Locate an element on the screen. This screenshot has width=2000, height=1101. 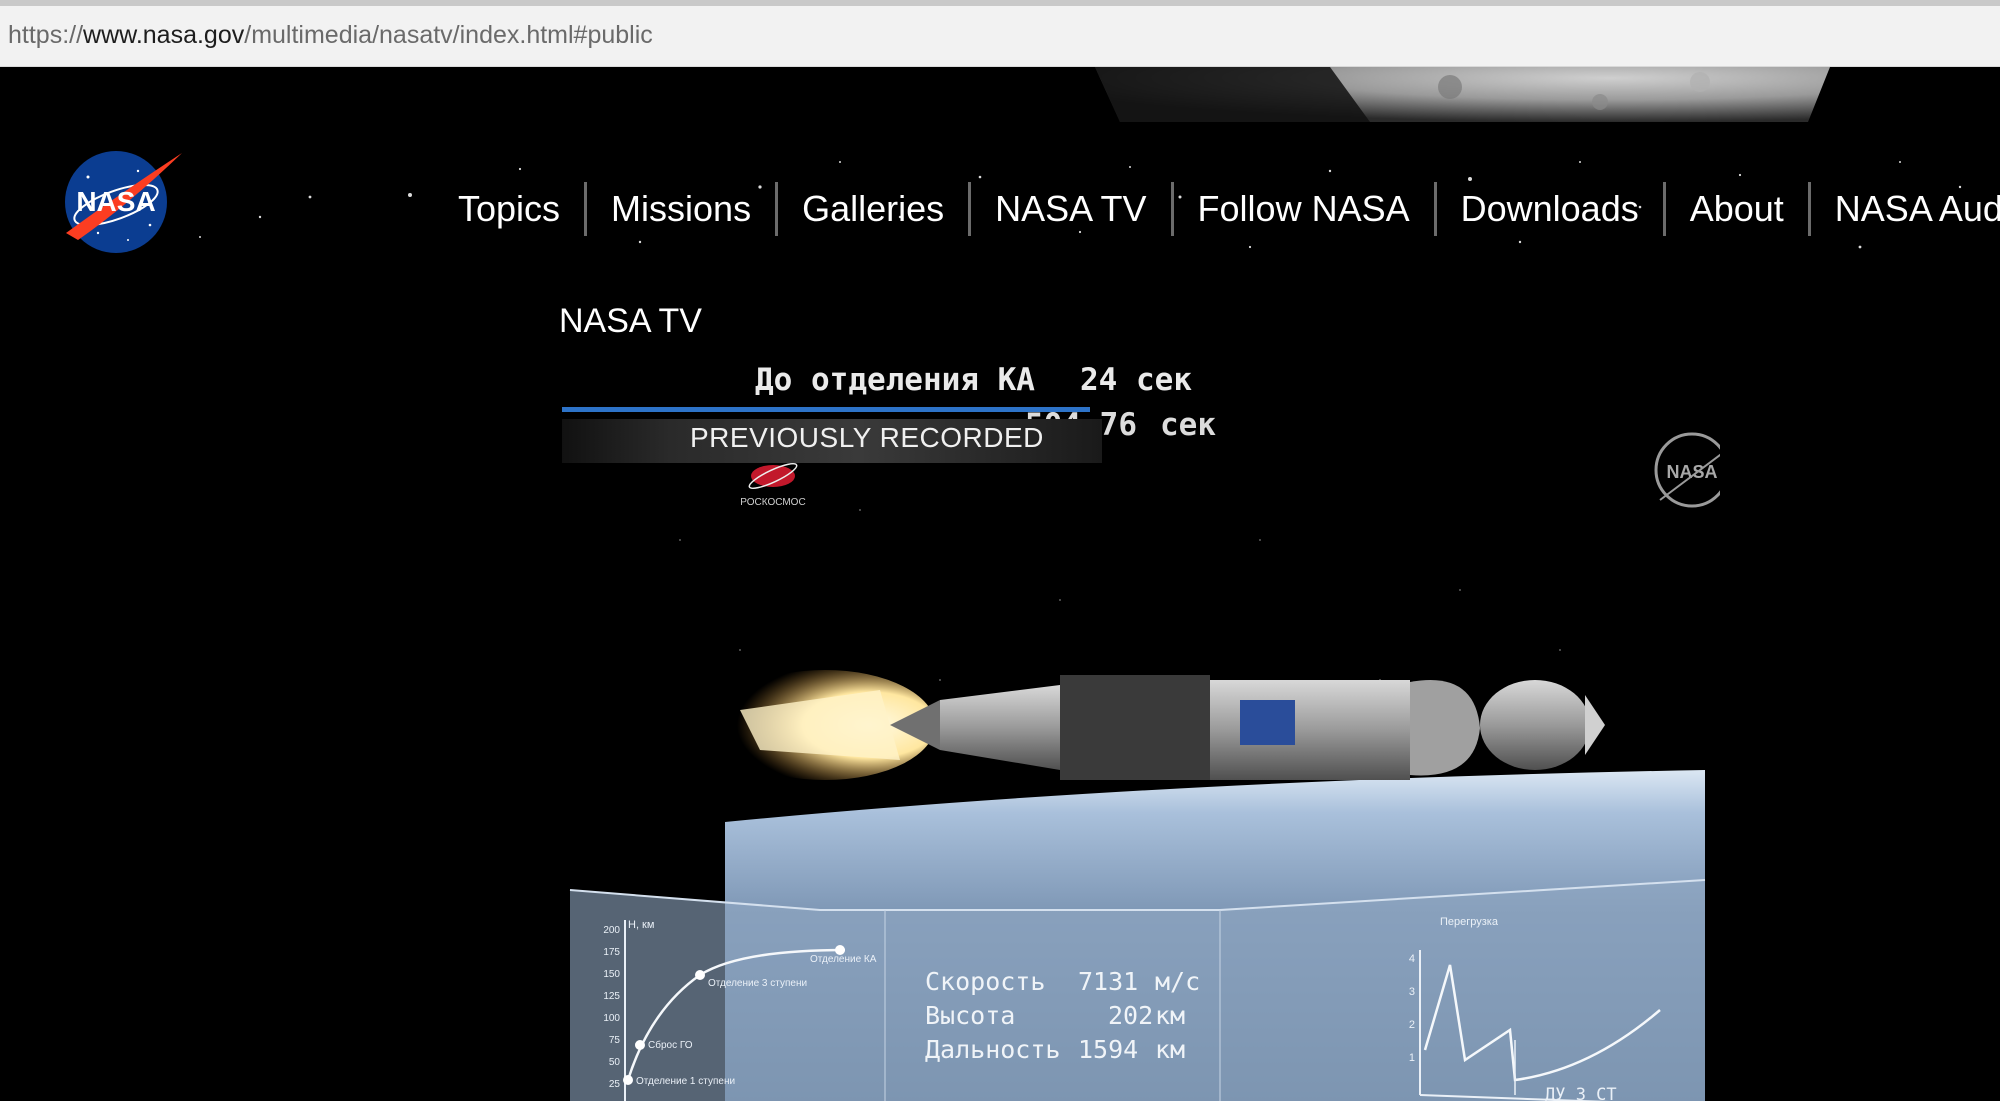
moon-banner-image is located at coordinates (1462, 94).